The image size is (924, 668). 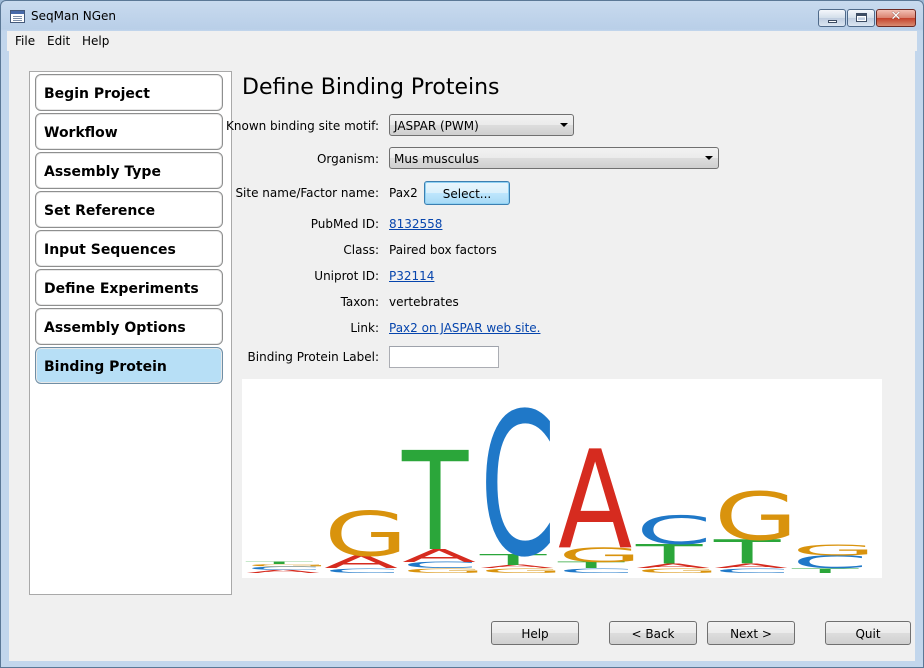 What do you see at coordinates (346, 276) in the screenshot?
I see `uniprot-label: Uniprot ID:` at bounding box center [346, 276].